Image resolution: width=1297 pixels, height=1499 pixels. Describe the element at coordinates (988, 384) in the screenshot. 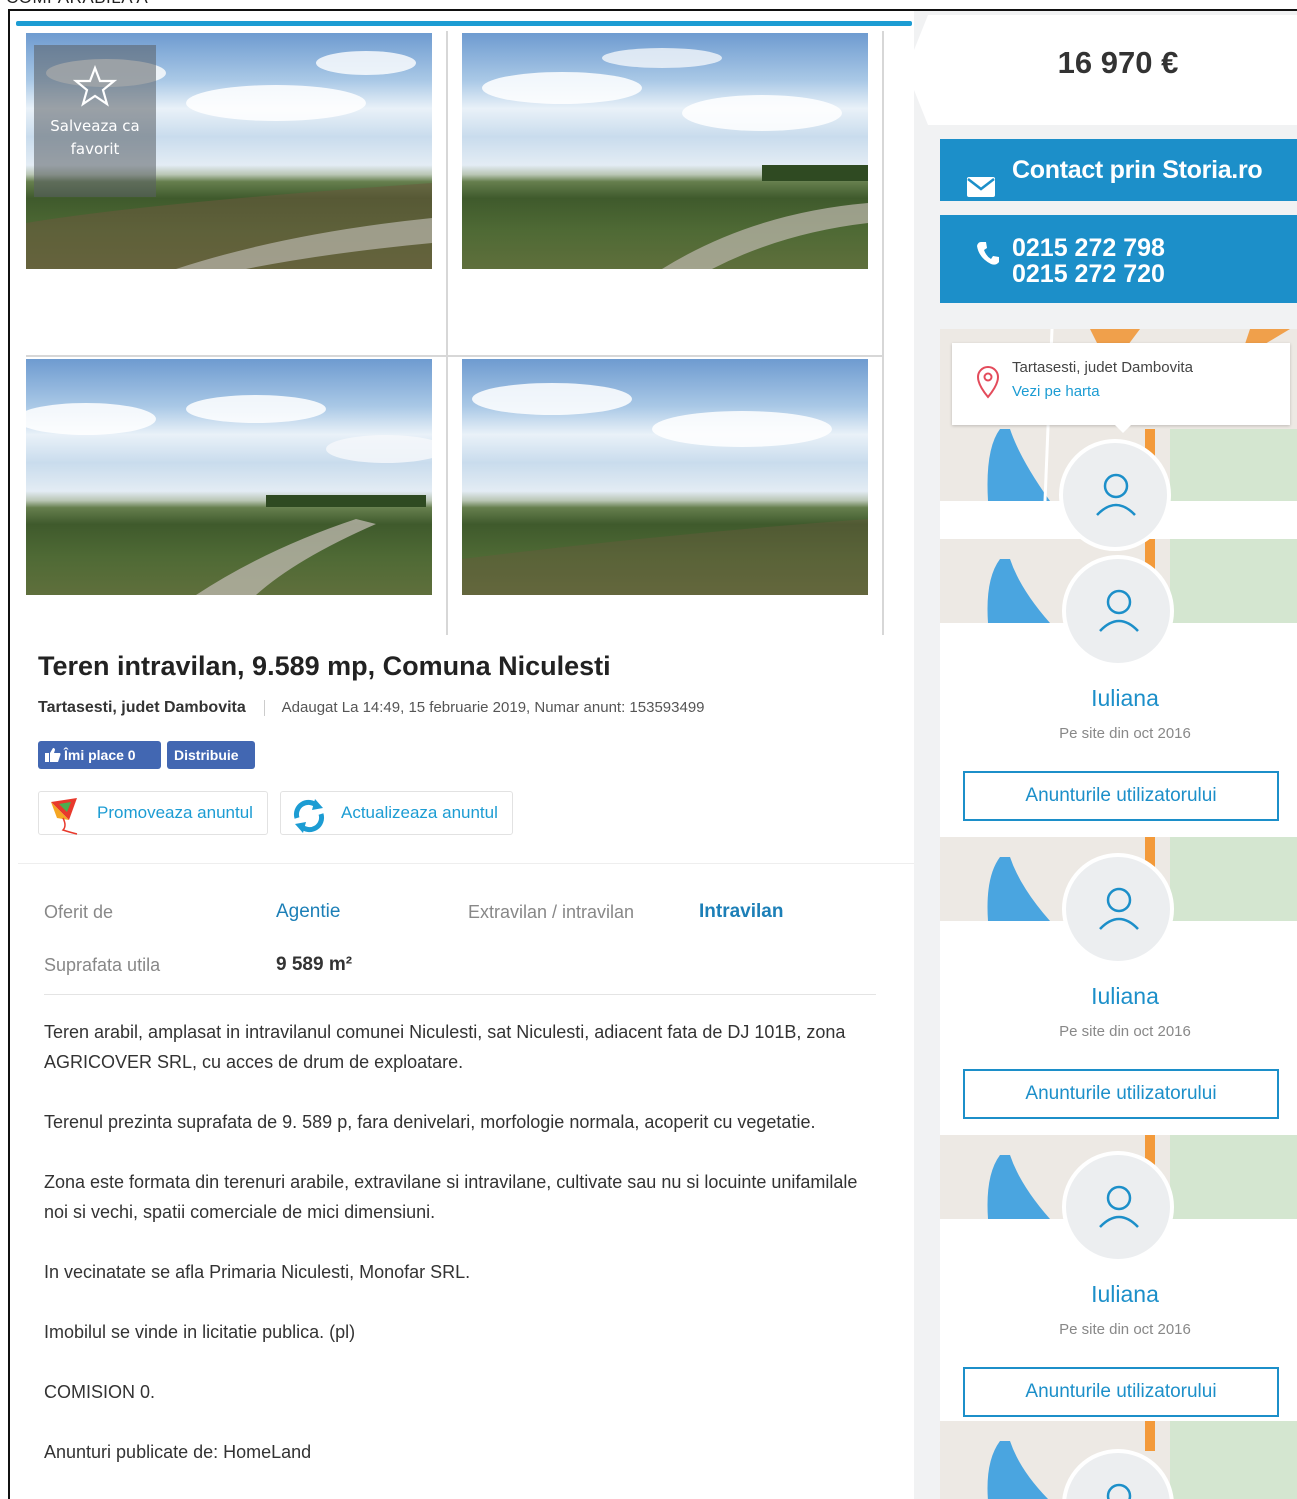

I see `map-pin-icon` at that location.